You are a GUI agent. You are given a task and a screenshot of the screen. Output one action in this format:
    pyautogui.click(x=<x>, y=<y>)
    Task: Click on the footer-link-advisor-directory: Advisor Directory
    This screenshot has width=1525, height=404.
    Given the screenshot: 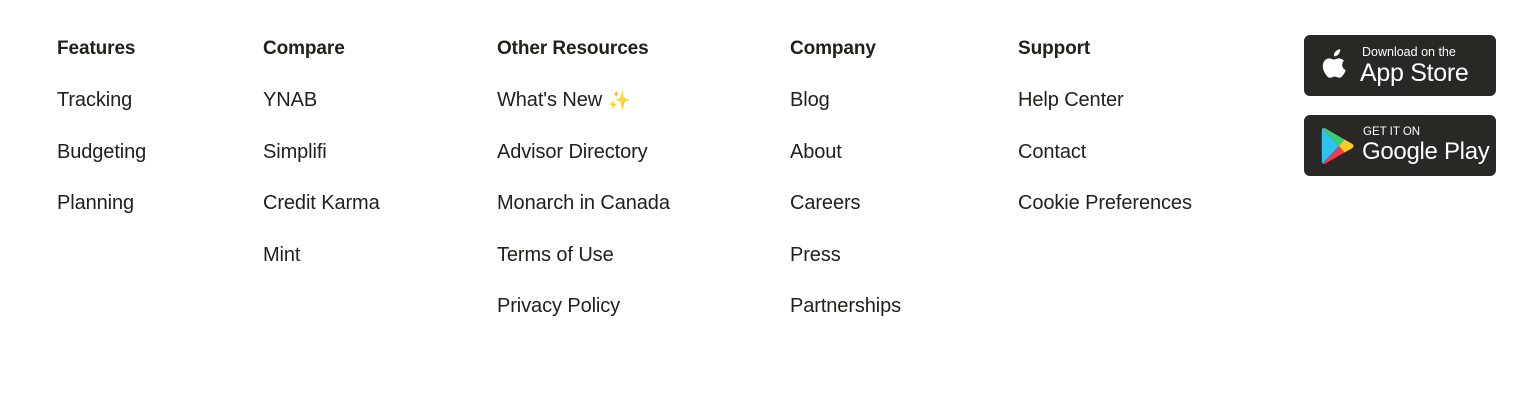 What is the action you would take?
    pyautogui.click(x=572, y=152)
    